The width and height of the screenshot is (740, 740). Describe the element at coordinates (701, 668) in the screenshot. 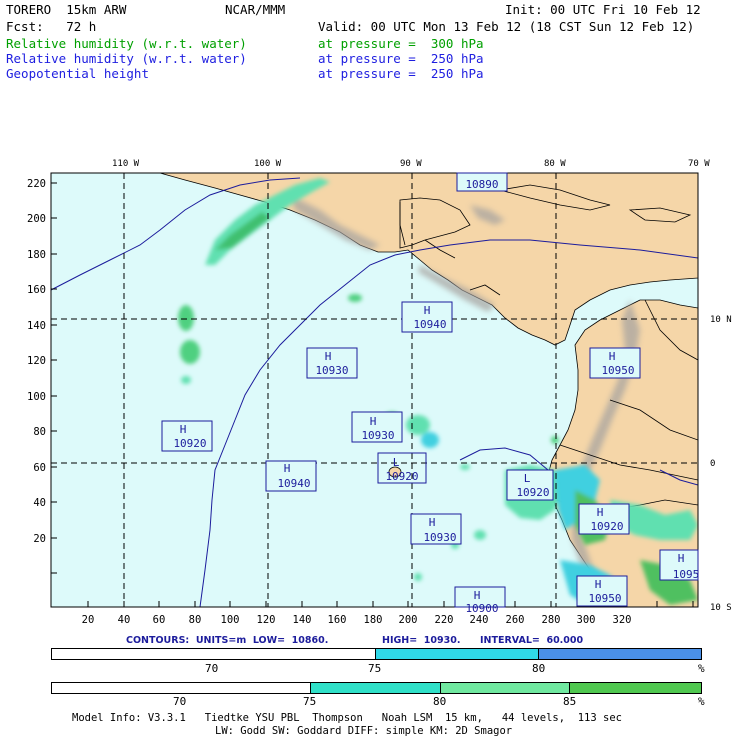

I see `legend-250-unit: %` at that location.